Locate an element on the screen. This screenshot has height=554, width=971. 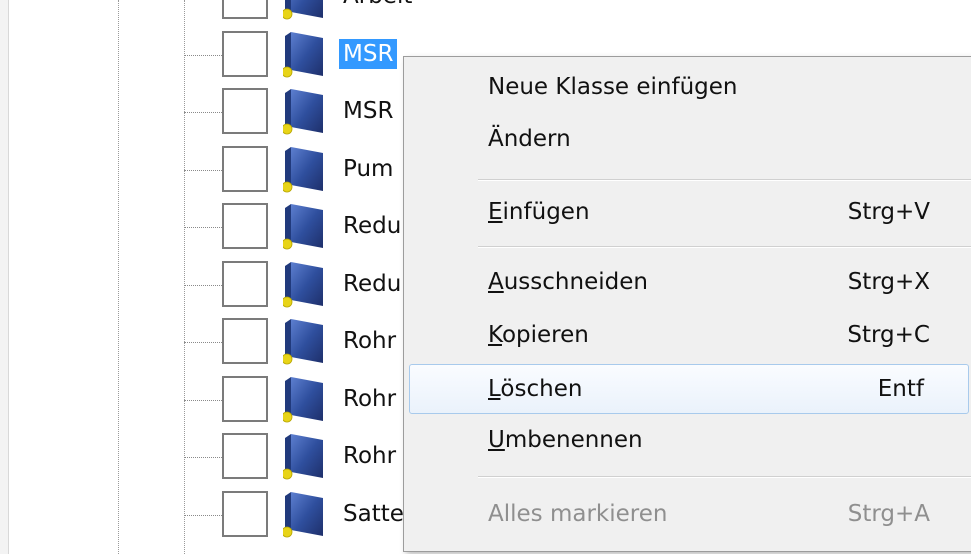
menu-item-new-class: Neue Klasse einfügen is located at coordinates (687, 88).